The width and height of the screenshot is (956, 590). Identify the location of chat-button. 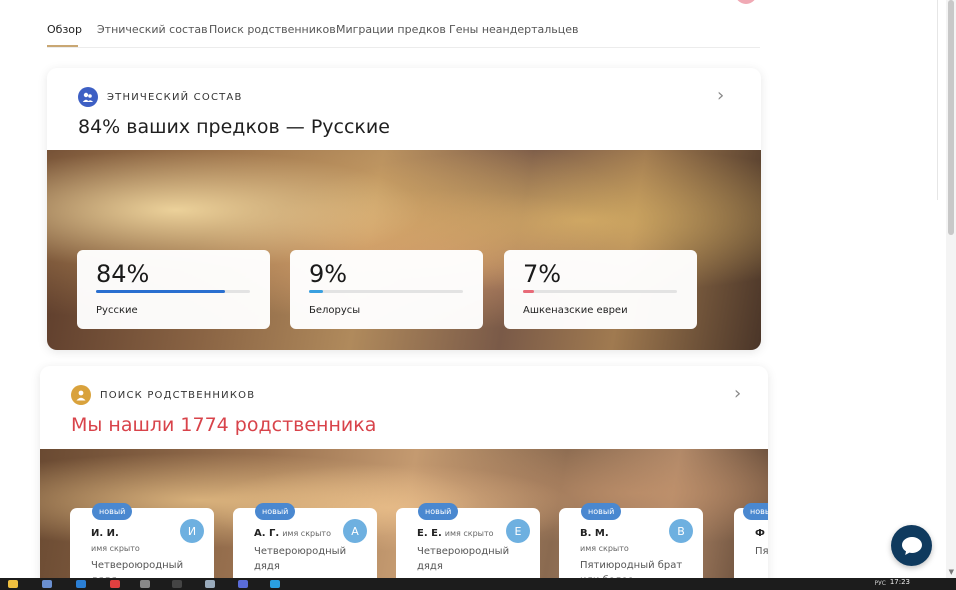
(911, 545).